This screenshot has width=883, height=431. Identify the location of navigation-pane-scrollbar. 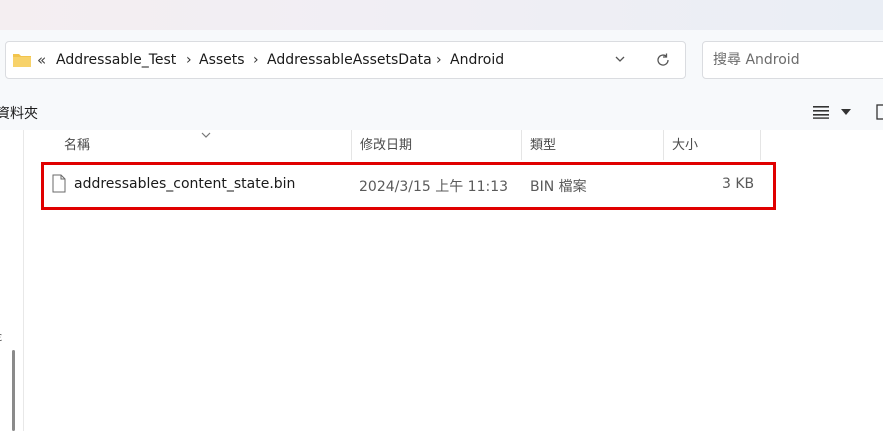
(13, 390).